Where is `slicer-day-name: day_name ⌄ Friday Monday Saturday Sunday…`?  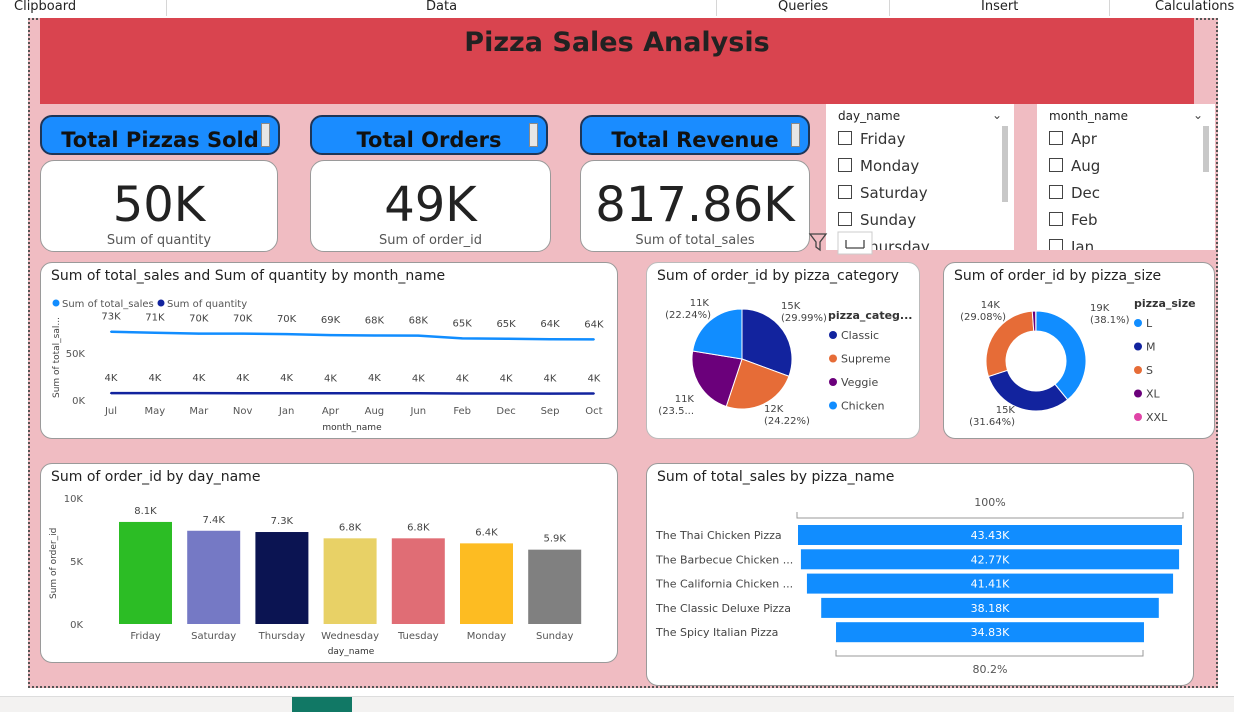 slicer-day-name: day_name ⌄ Friday Monday Saturday Sunday… is located at coordinates (920, 177).